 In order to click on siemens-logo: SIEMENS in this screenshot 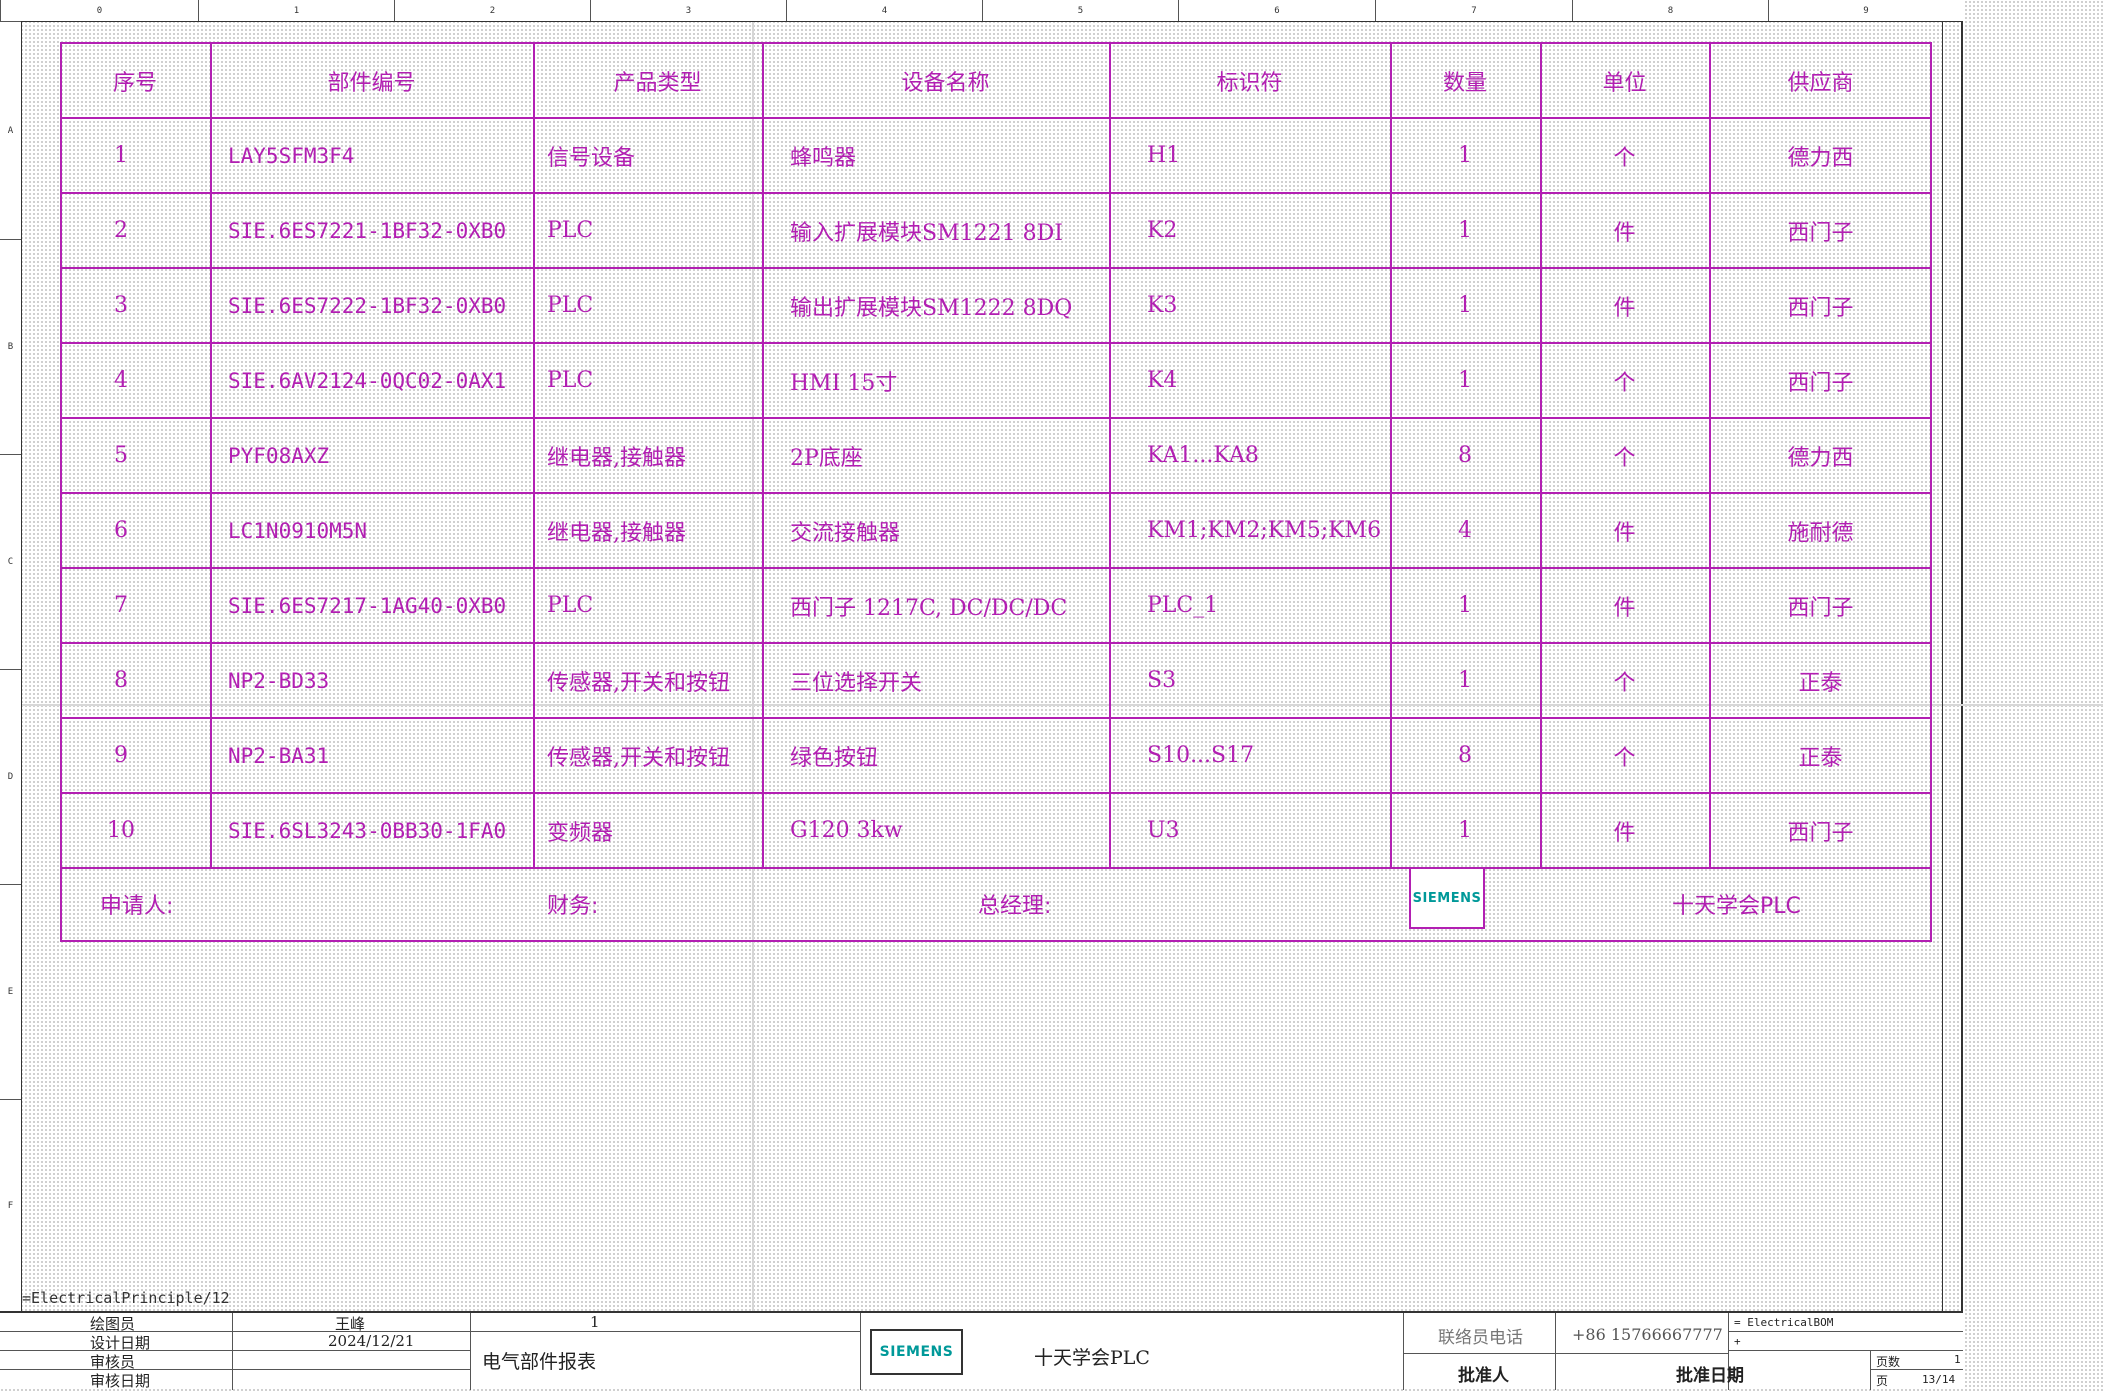, I will do `click(1447, 898)`.